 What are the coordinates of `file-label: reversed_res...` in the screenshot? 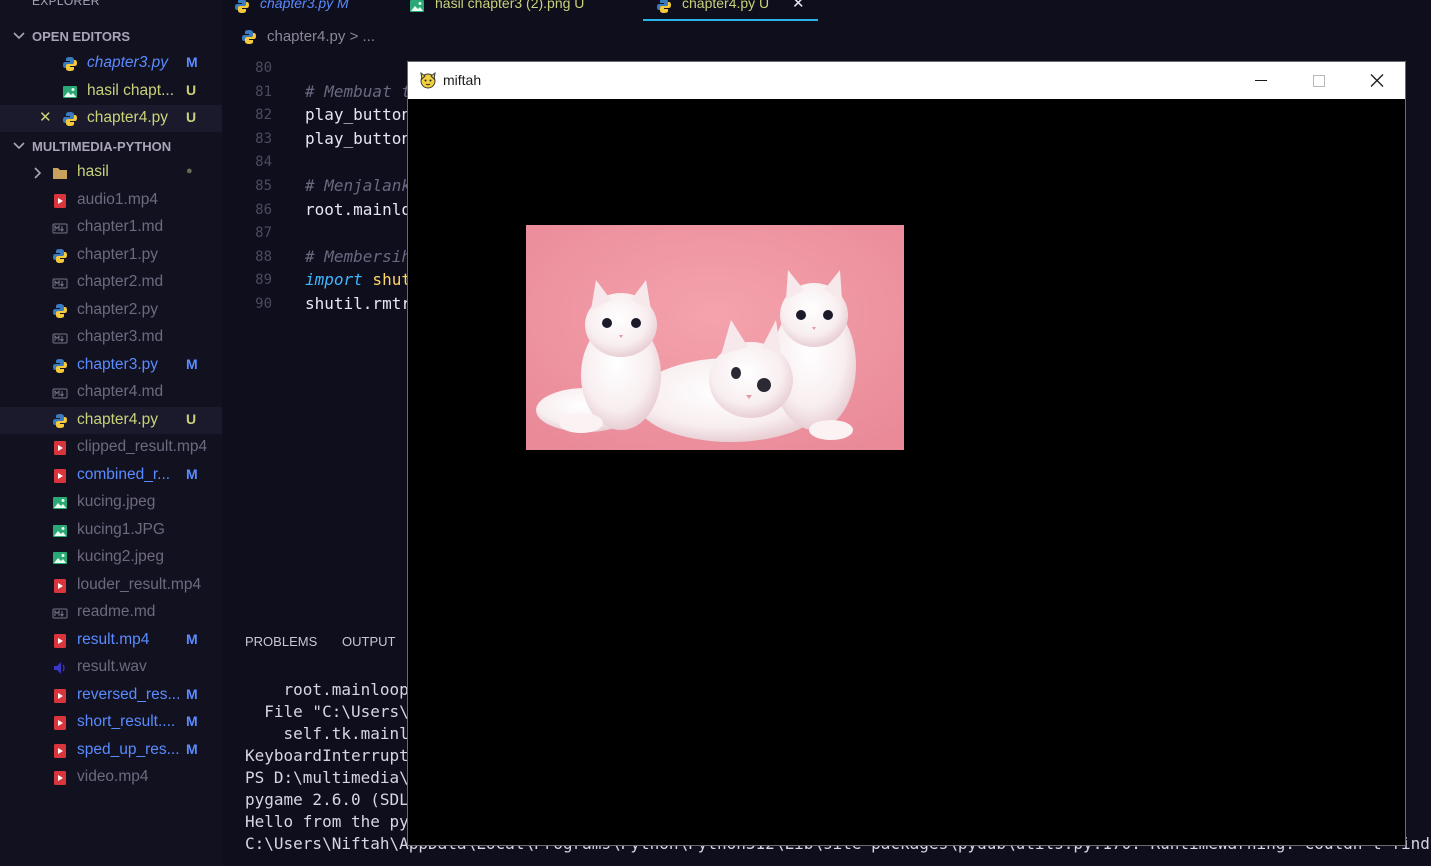 It's located at (129, 694).